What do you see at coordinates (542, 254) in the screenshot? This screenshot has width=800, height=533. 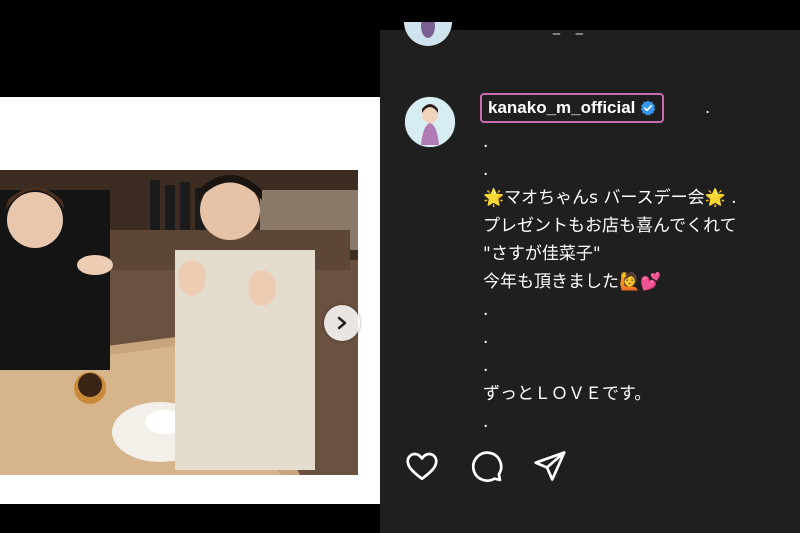 I see `caption-line: "さすが佳菜子"` at bounding box center [542, 254].